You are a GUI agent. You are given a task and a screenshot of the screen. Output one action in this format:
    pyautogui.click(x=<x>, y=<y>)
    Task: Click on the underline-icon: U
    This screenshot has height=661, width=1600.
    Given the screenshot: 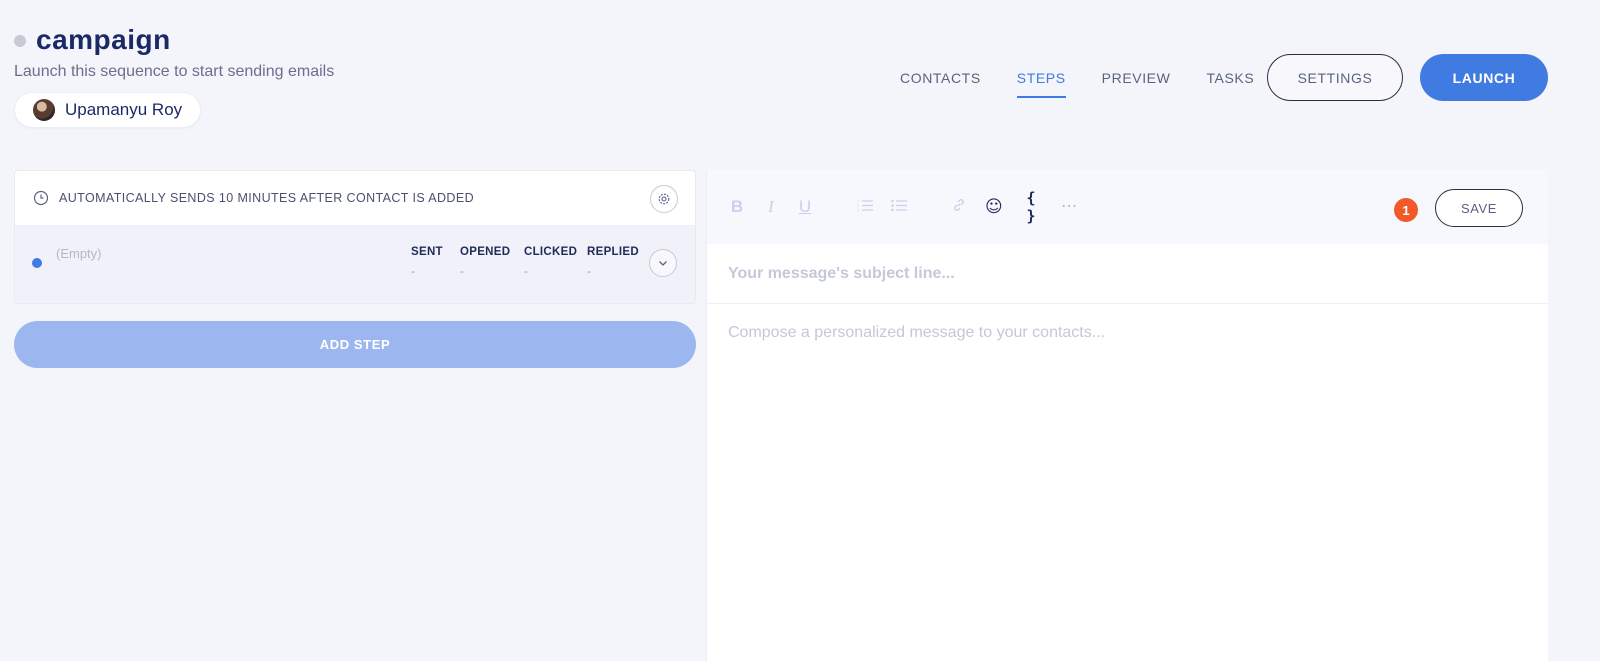 What is the action you would take?
    pyautogui.click(x=805, y=207)
    